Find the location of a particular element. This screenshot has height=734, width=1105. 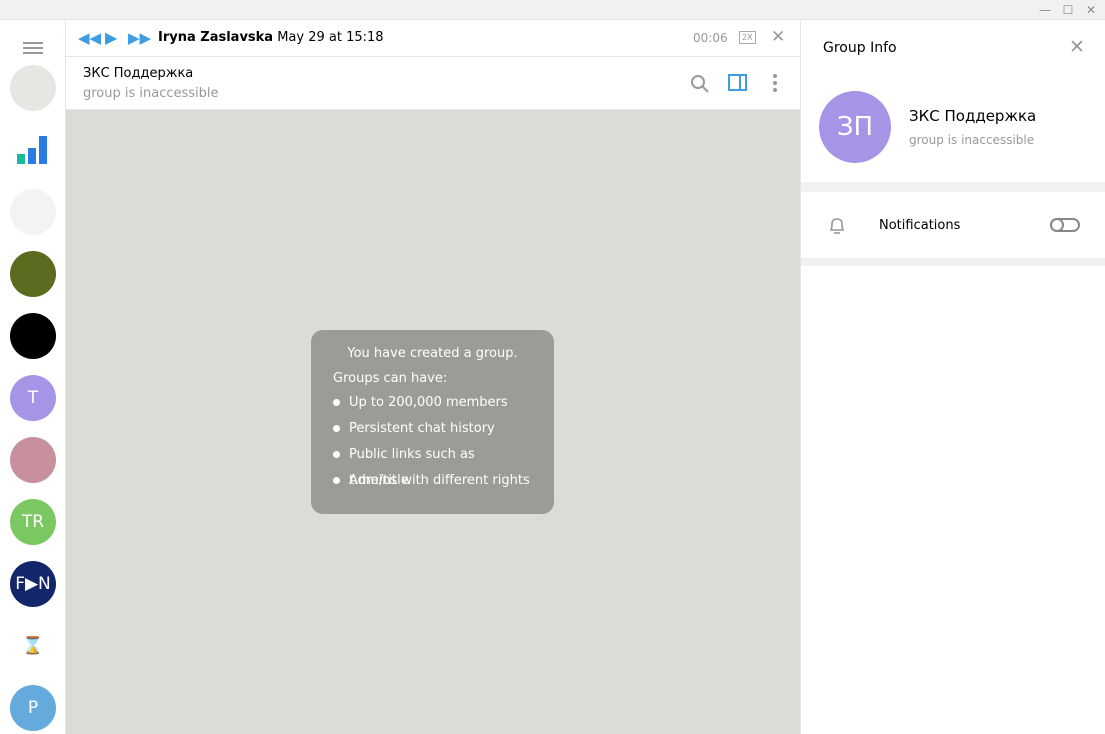

feature-item: Persistent chat history is located at coordinates (432, 429).